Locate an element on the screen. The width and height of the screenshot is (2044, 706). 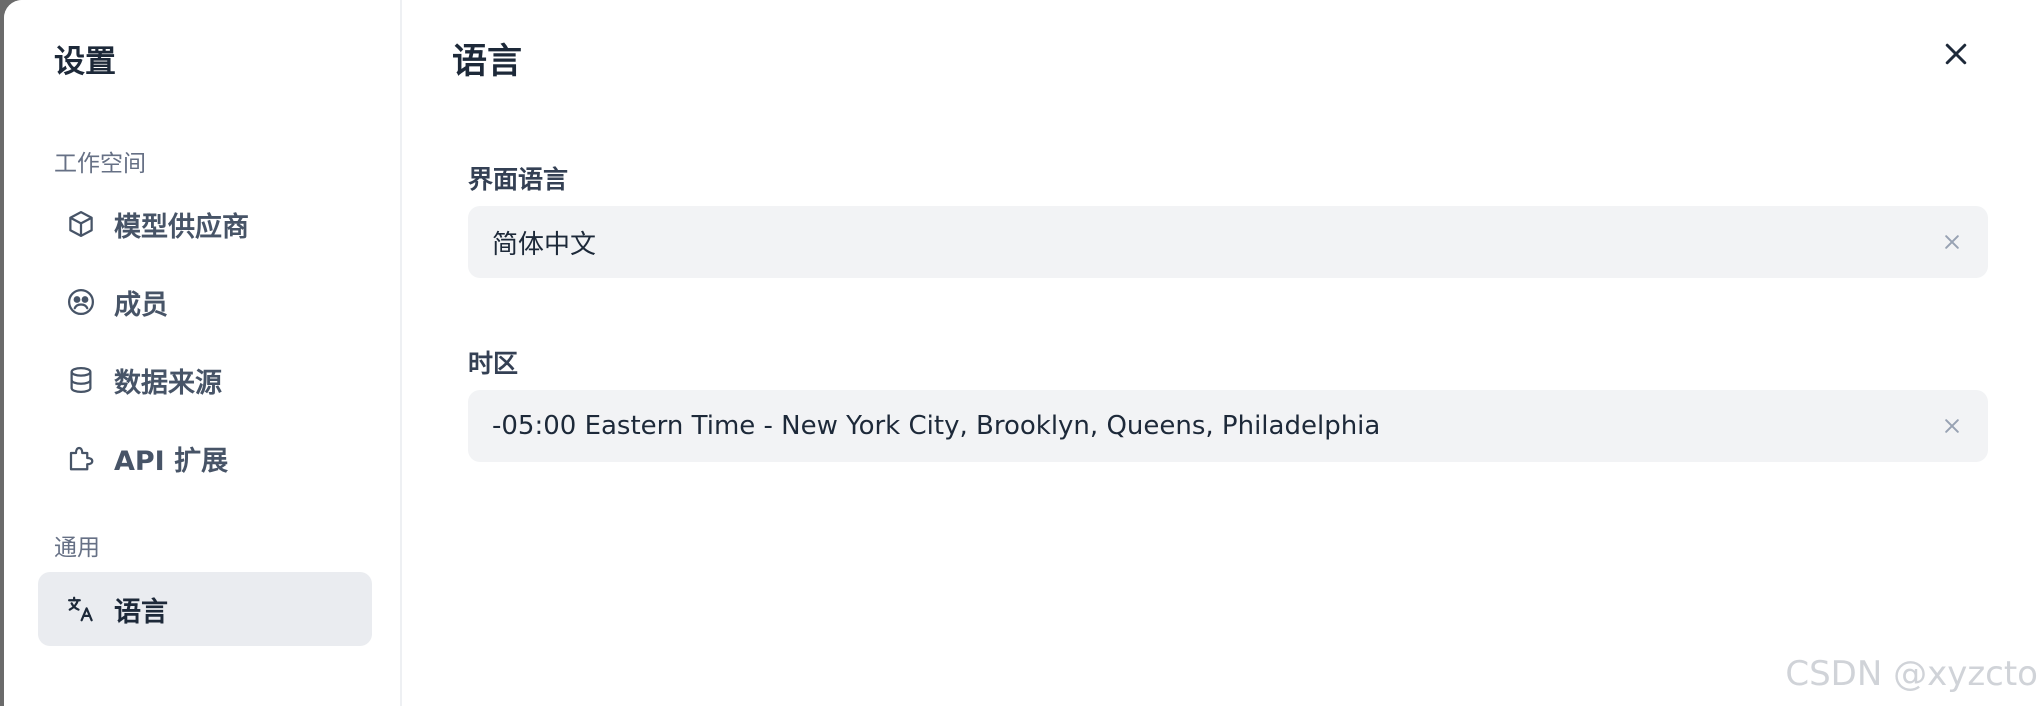
page-title: 语言 is located at coordinates (487, 62).